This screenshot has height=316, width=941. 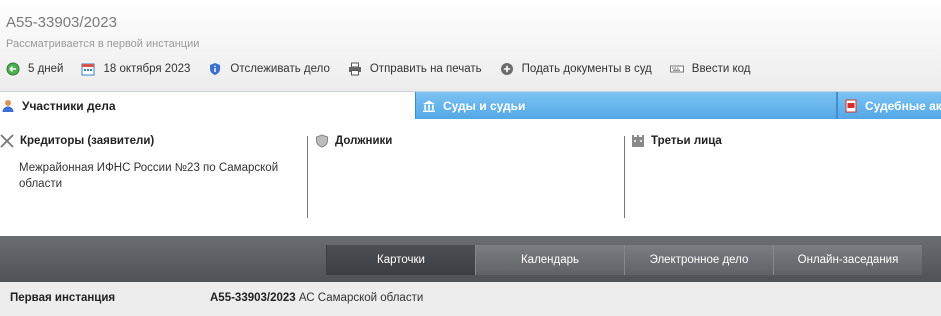 I want to click on print-label: Отправить на печать, so click(x=425, y=69).